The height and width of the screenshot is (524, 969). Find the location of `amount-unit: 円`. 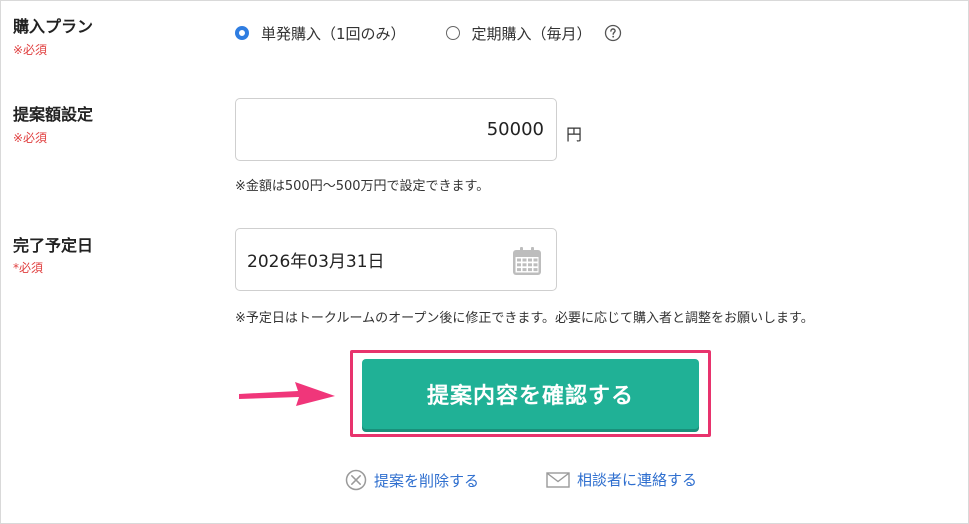

amount-unit: 円 is located at coordinates (574, 134).